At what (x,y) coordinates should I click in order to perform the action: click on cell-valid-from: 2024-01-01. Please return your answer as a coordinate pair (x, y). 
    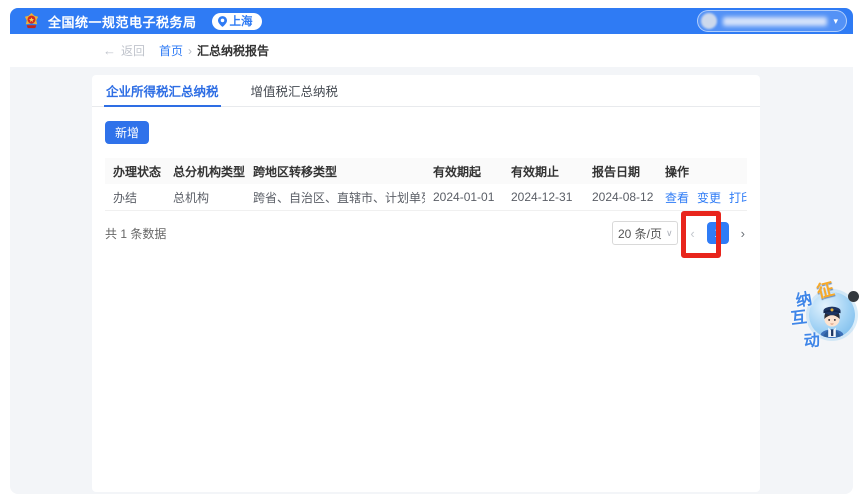
    Looking at the image, I should click on (464, 197).